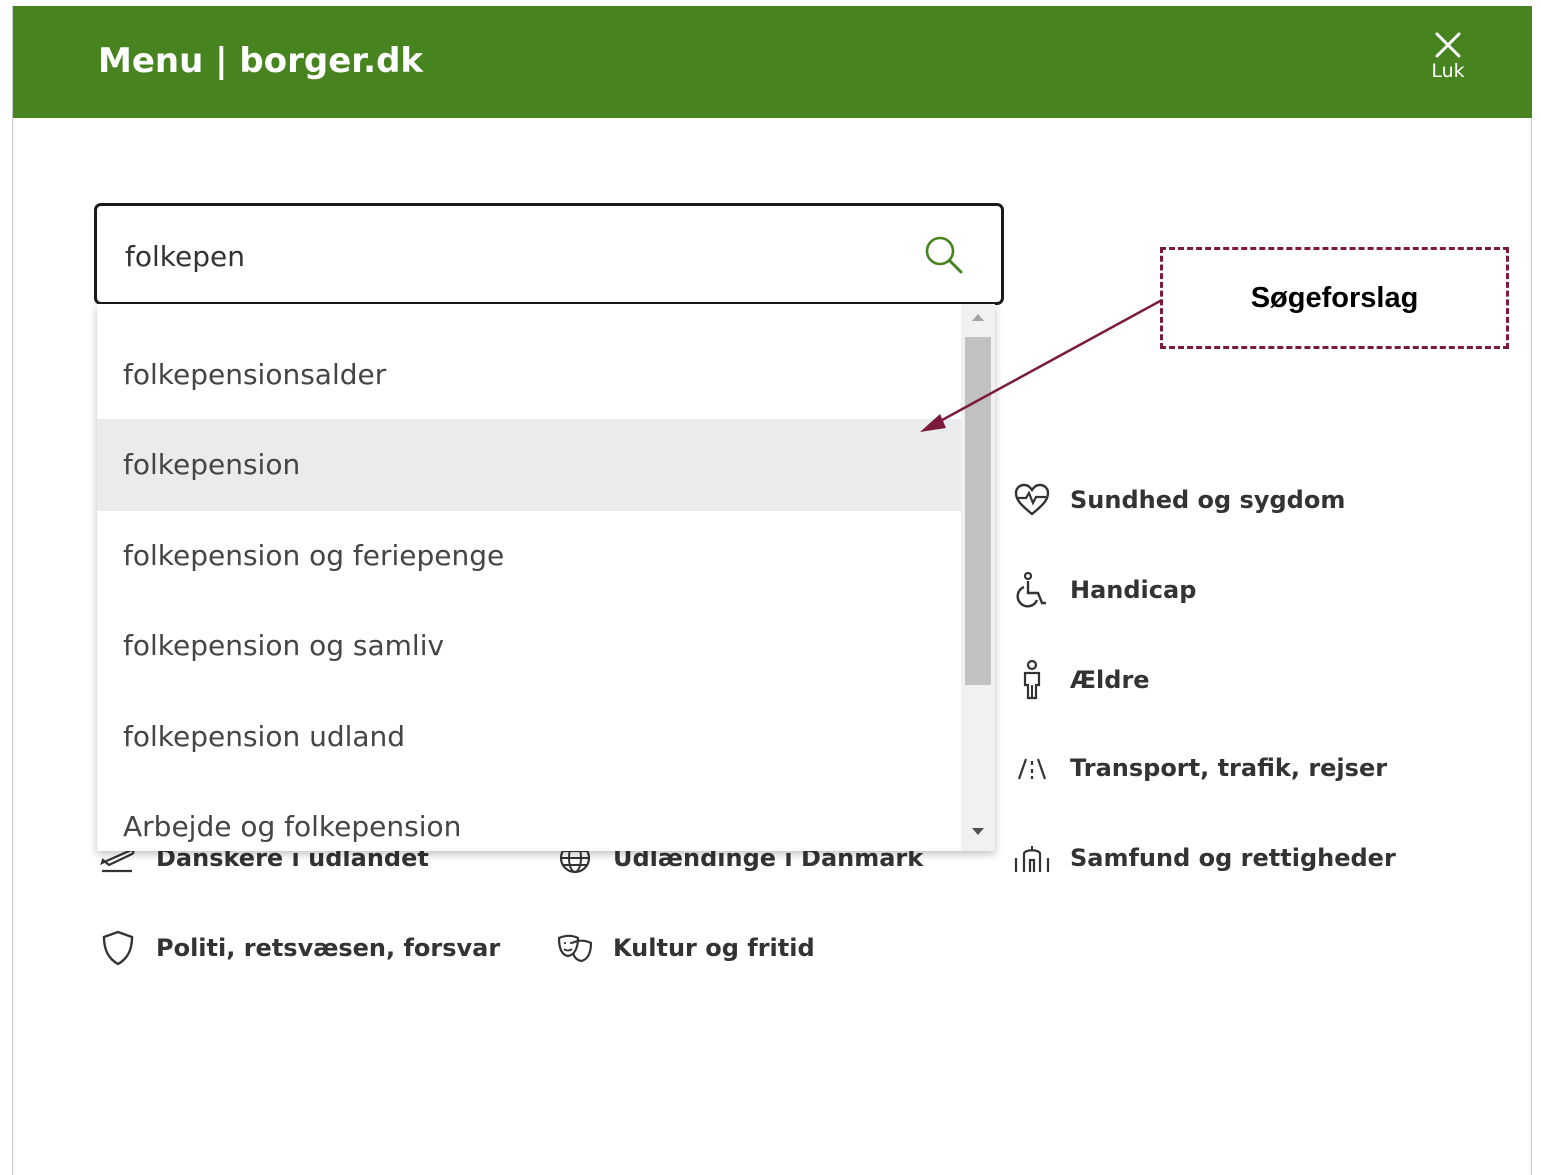  I want to click on category-kultur-og-fritid: Kultur og fritid, so click(685, 948).